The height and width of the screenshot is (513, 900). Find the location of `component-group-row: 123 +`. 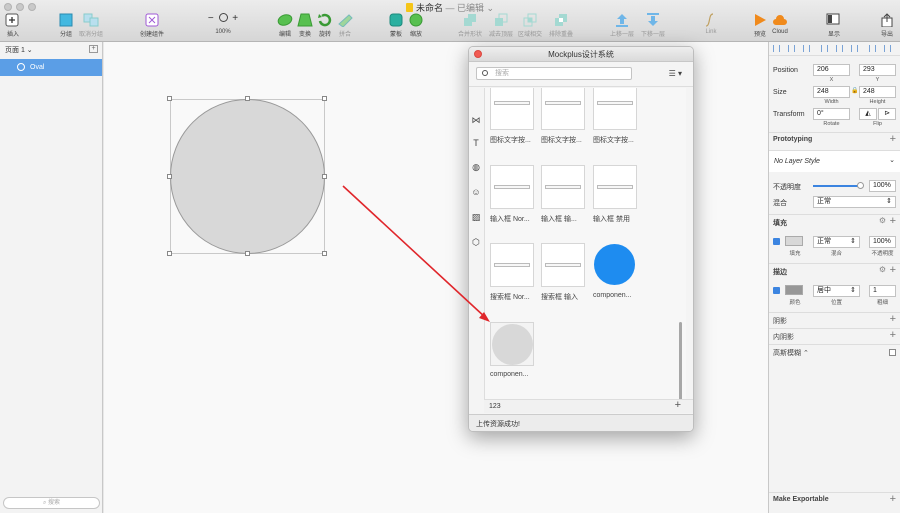

component-group-row: 123 + is located at coordinates (588, 406).